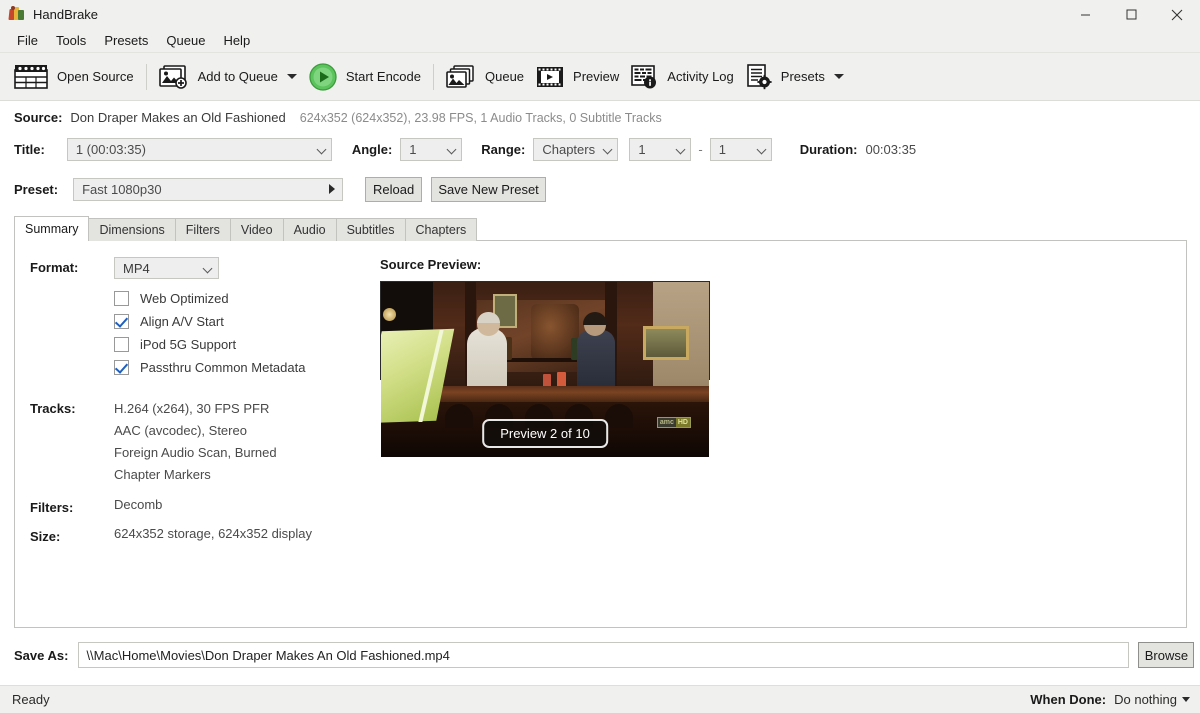 The width and height of the screenshot is (1200, 713). Describe the element at coordinates (166, 268) in the screenshot. I see `format-select: MP4` at that location.